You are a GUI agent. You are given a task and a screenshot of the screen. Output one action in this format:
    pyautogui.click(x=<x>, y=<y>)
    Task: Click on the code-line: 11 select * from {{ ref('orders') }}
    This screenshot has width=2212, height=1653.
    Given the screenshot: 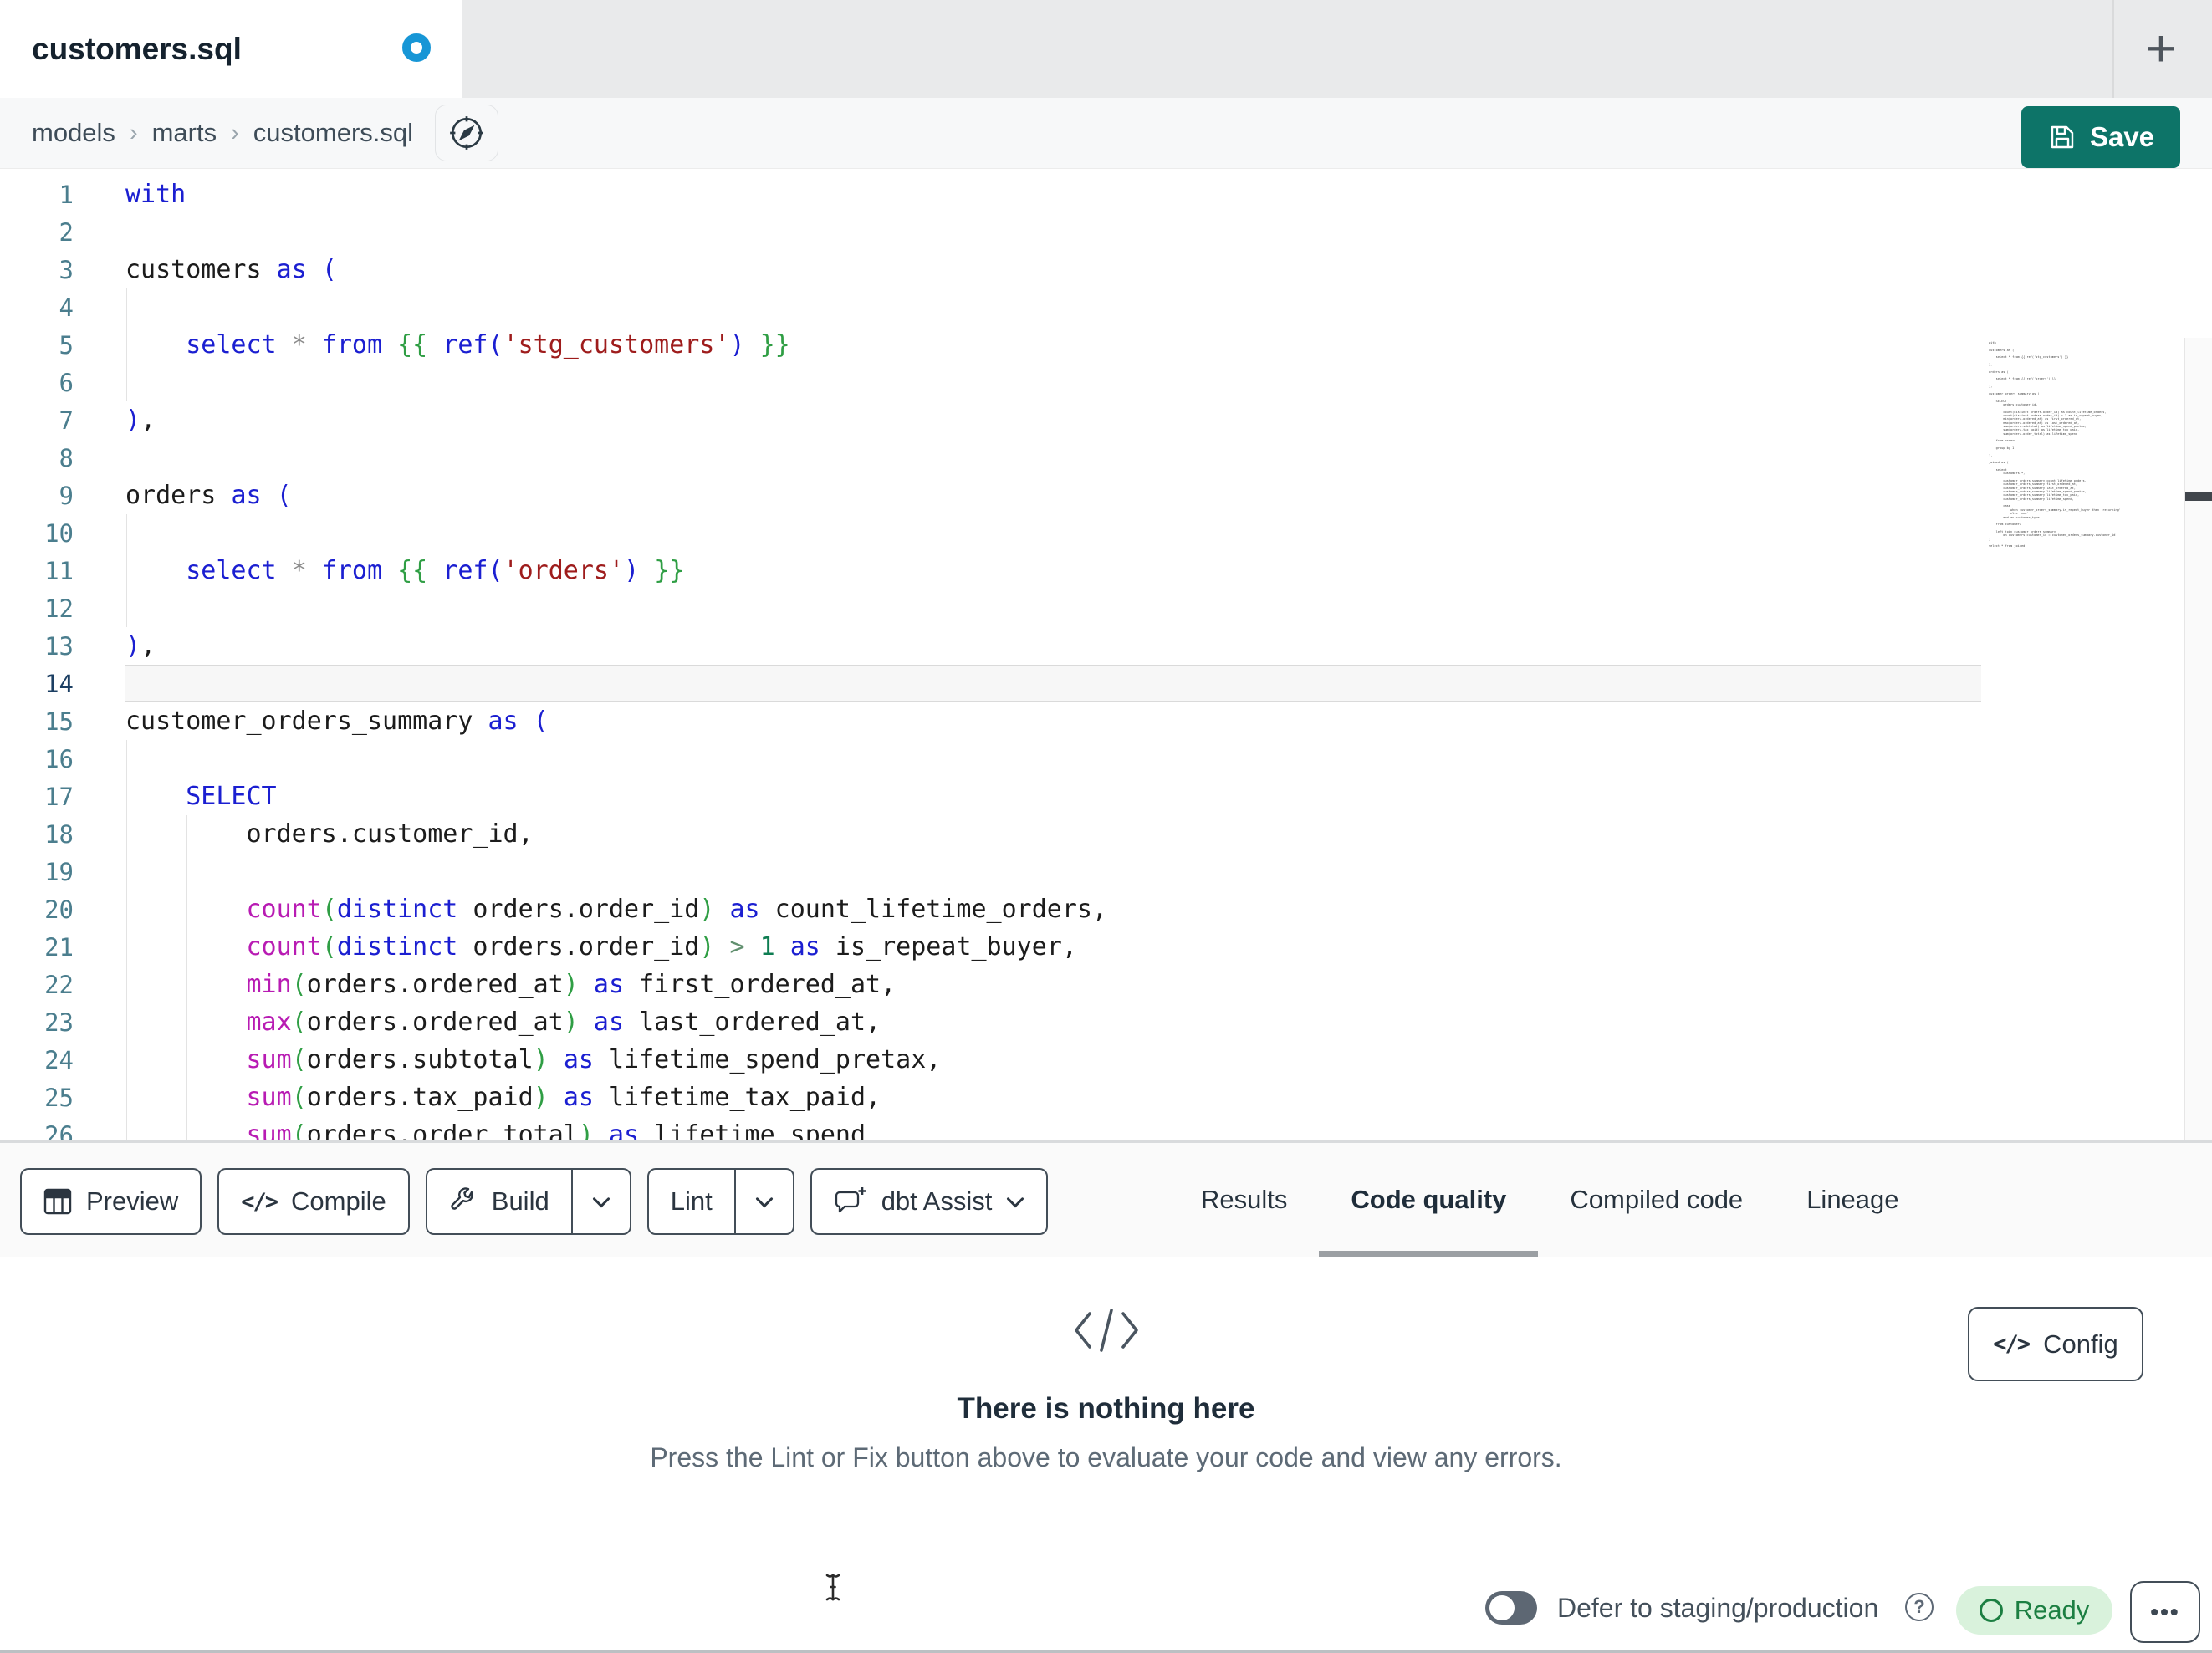 What is the action you would take?
    pyautogui.click(x=1106, y=570)
    